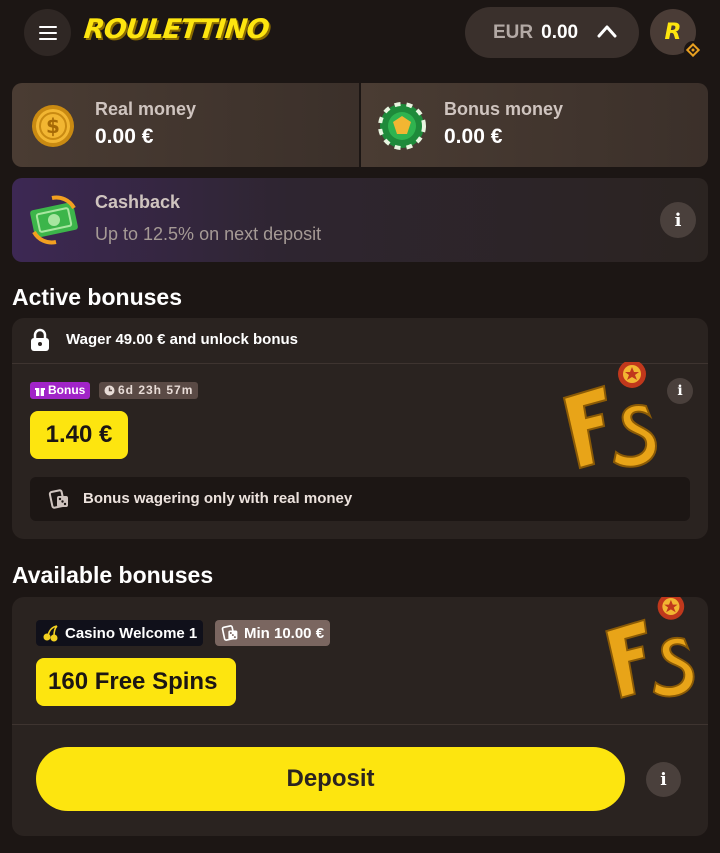  I want to click on gold-coin-icon: $, so click(53, 126).